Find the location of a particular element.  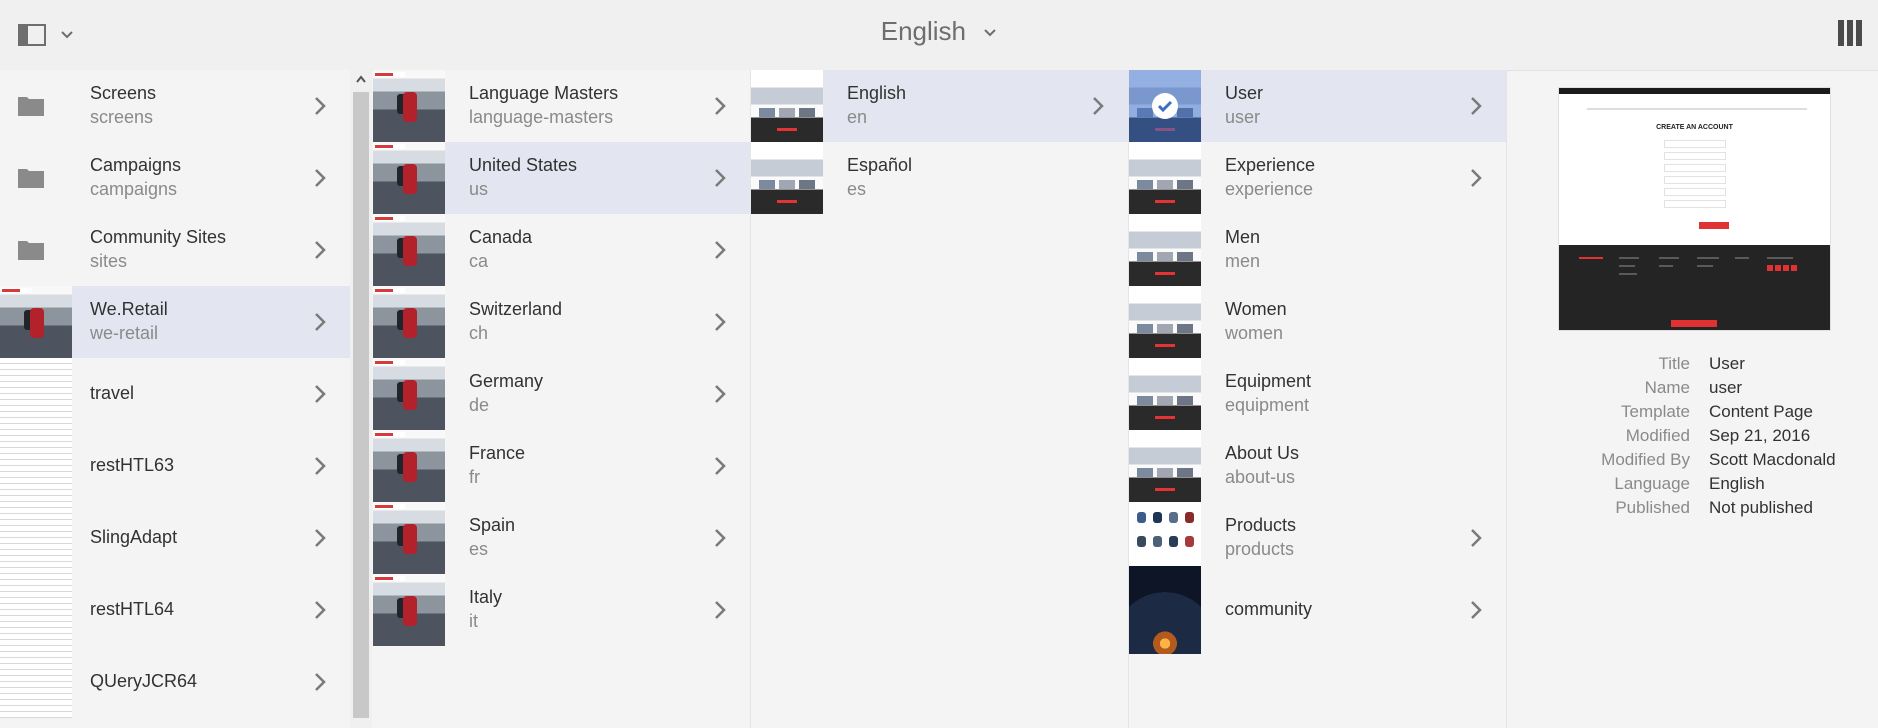

property-key: Language is located at coordinates (1652, 483).